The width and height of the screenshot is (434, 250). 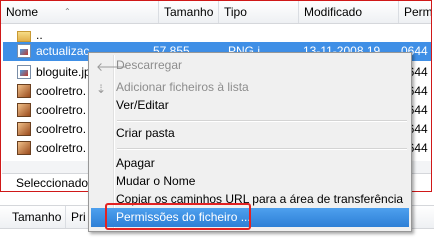 I want to click on column-label-modified: Modificado, so click(x=333, y=12).